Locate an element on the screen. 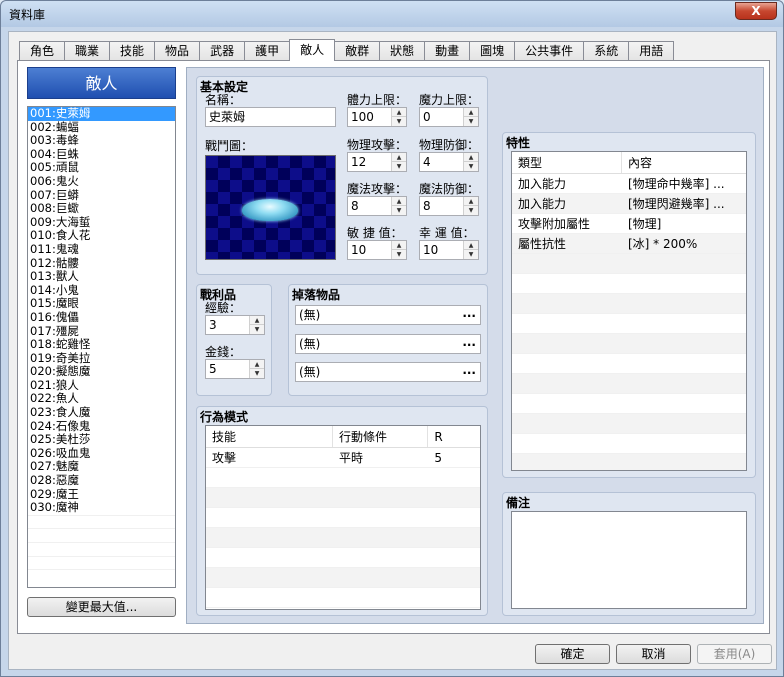 This screenshot has width=784, height=677. tab-5: 護甲 is located at coordinates (267, 51).